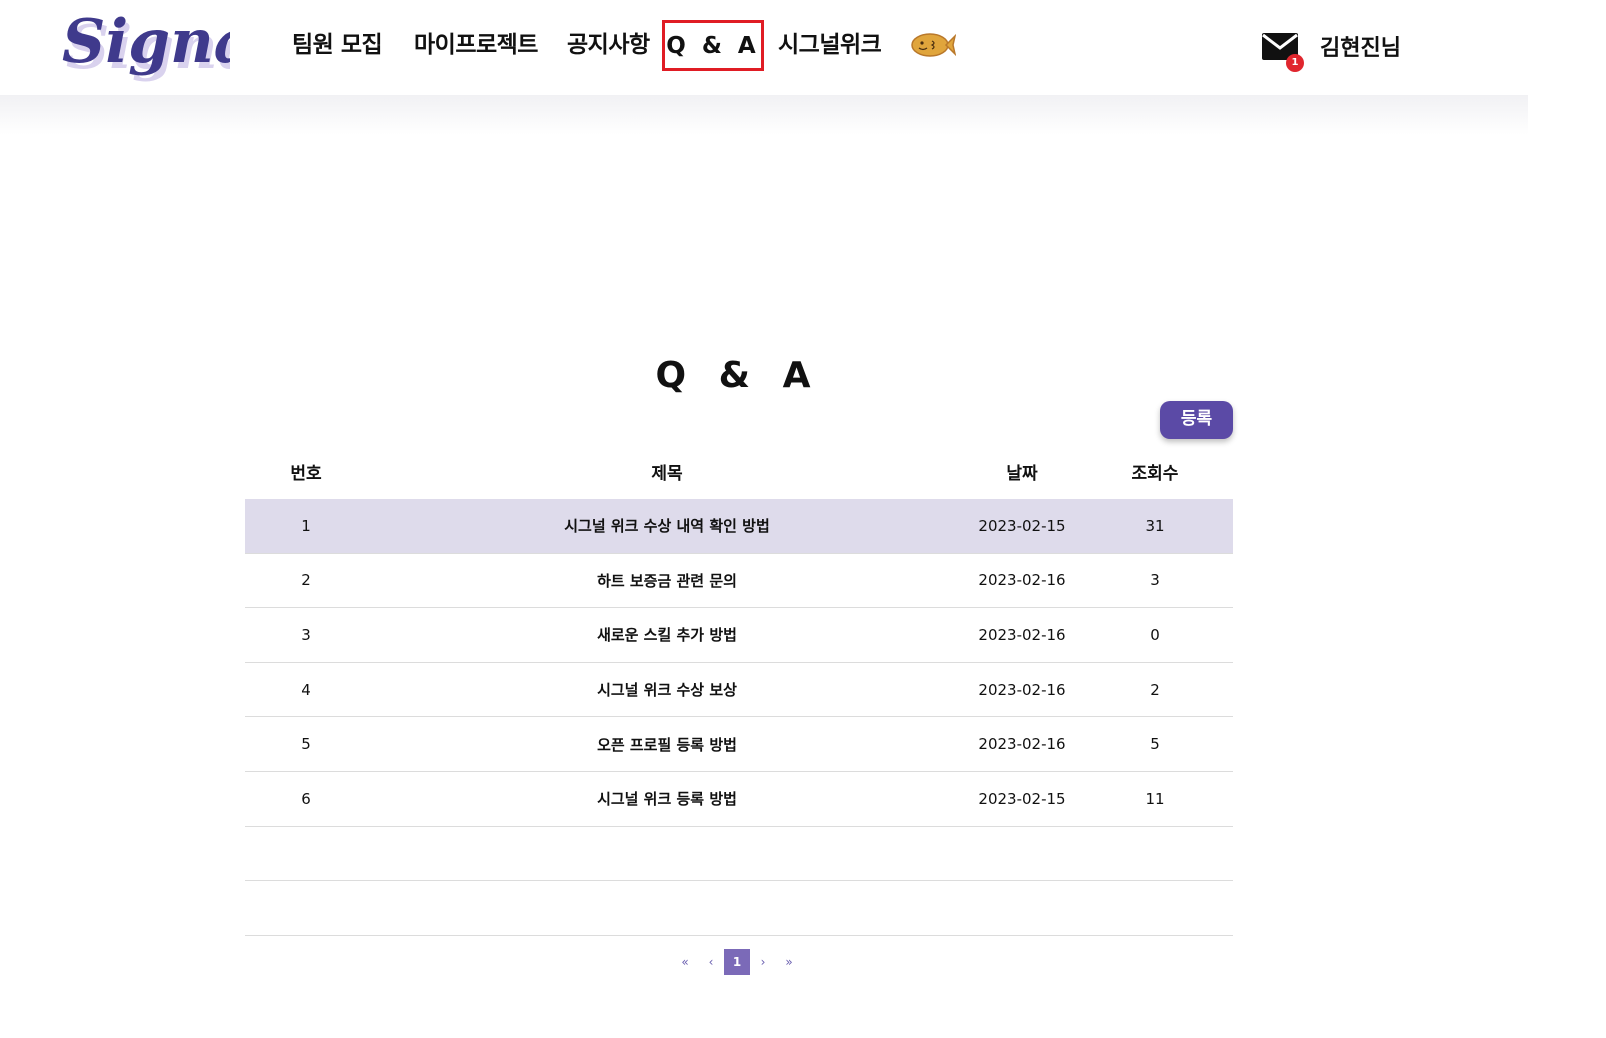 This screenshot has height=1038, width=1606. Describe the element at coordinates (306, 798) in the screenshot. I see `row-number: 6` at that location.